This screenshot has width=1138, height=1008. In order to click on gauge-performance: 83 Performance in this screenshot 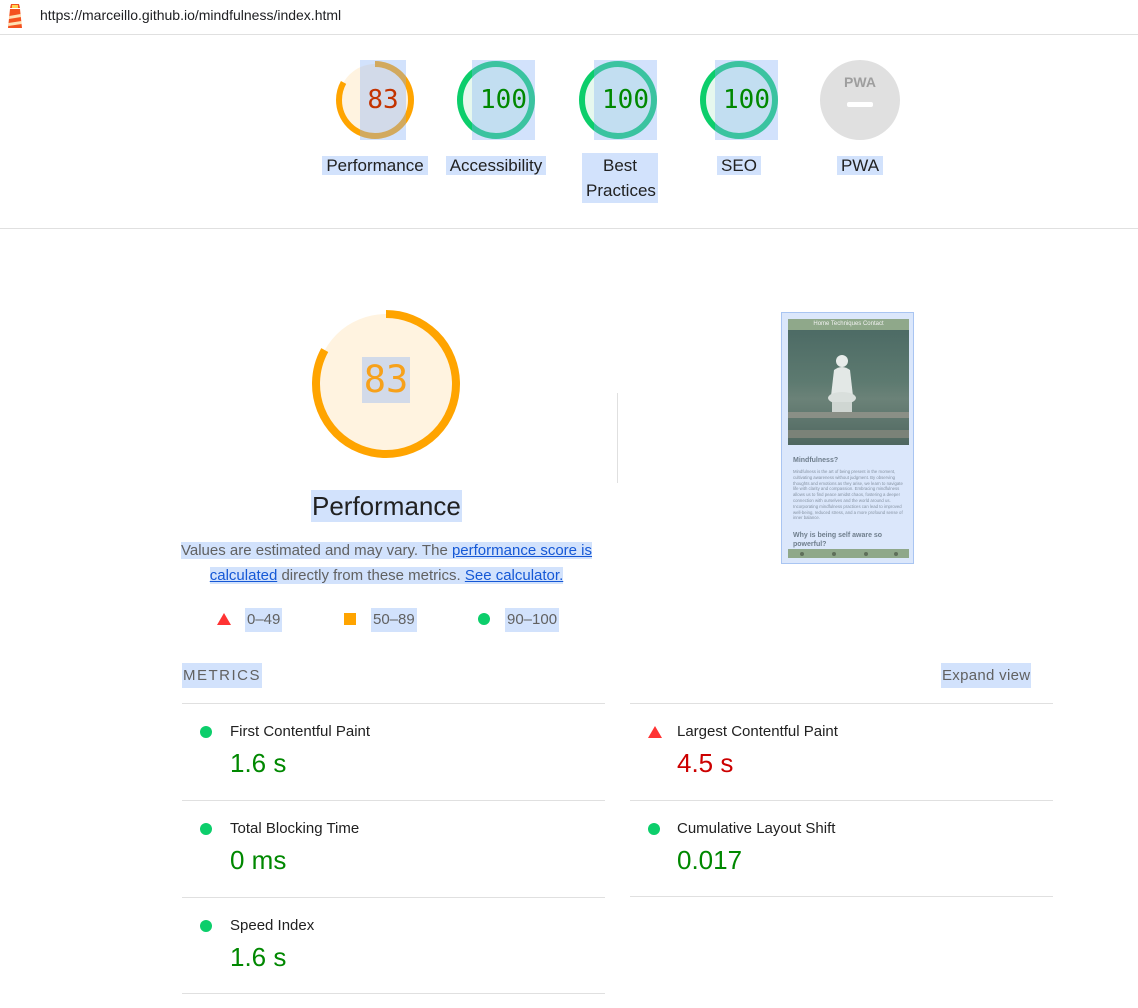, I will do `click(375, 132)`.